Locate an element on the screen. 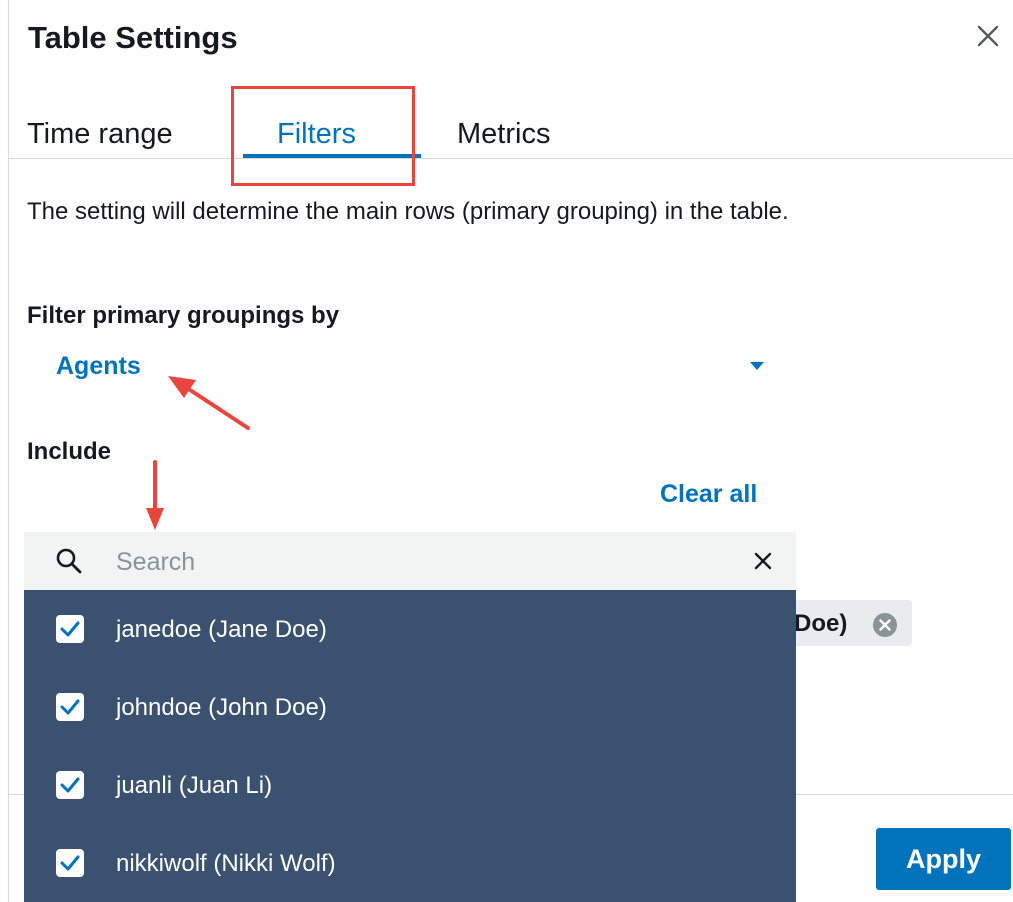 The height and width of the screenshot is (902, 1013). group-by-label: Filter primary groupings by is located at coordinates (183, 315).